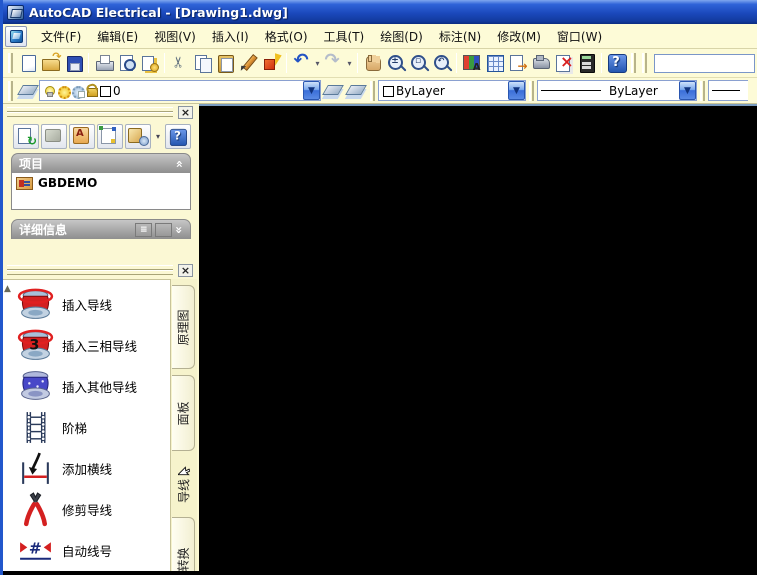 The image size is (757, 575). Describe the element at coordinates (117, 36) in the screenshot. I see `menu-edit: 编辑(E)` at that location.